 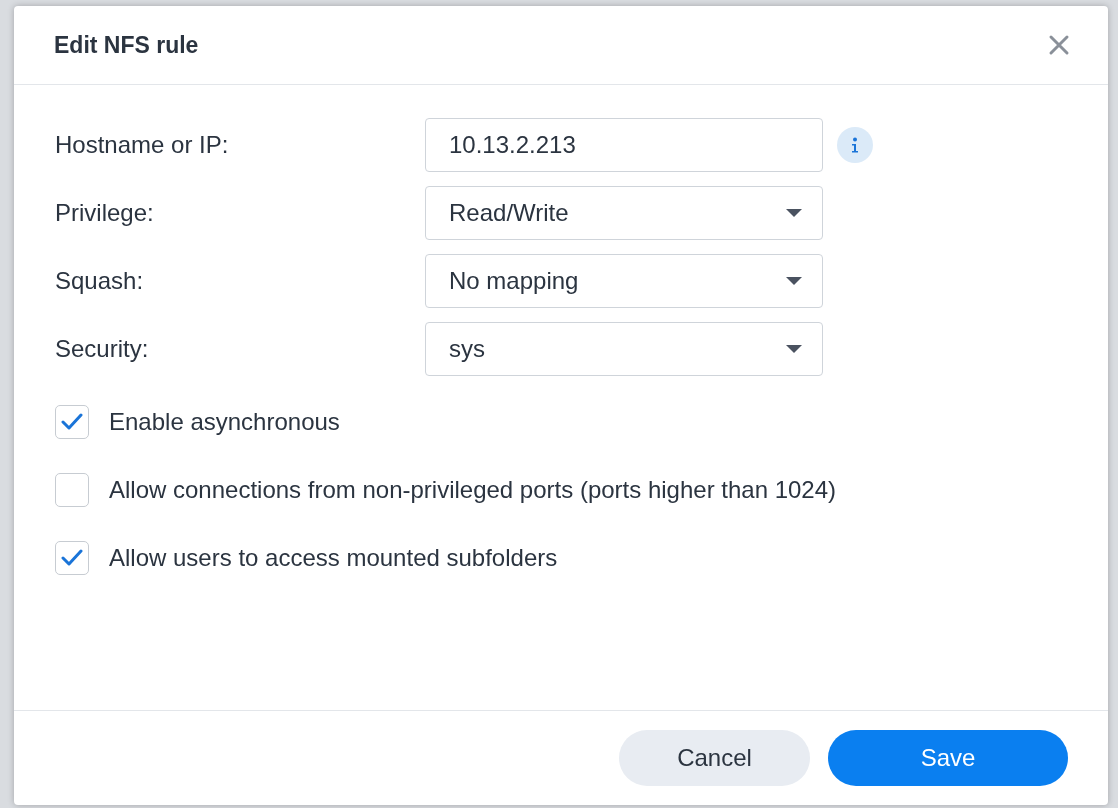 I want to click on text-field: 10.13.2.213, so click(x=624, y=145).